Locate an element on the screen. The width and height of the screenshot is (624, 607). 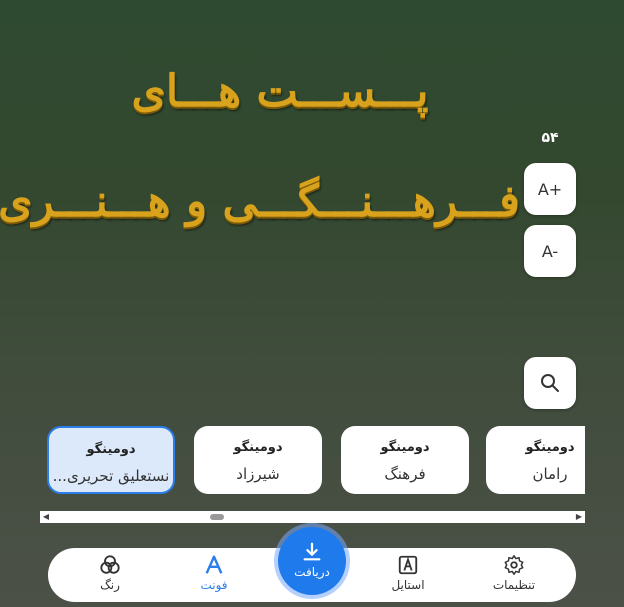
increase-size-button: A+ is located at coordinates (550, 189).